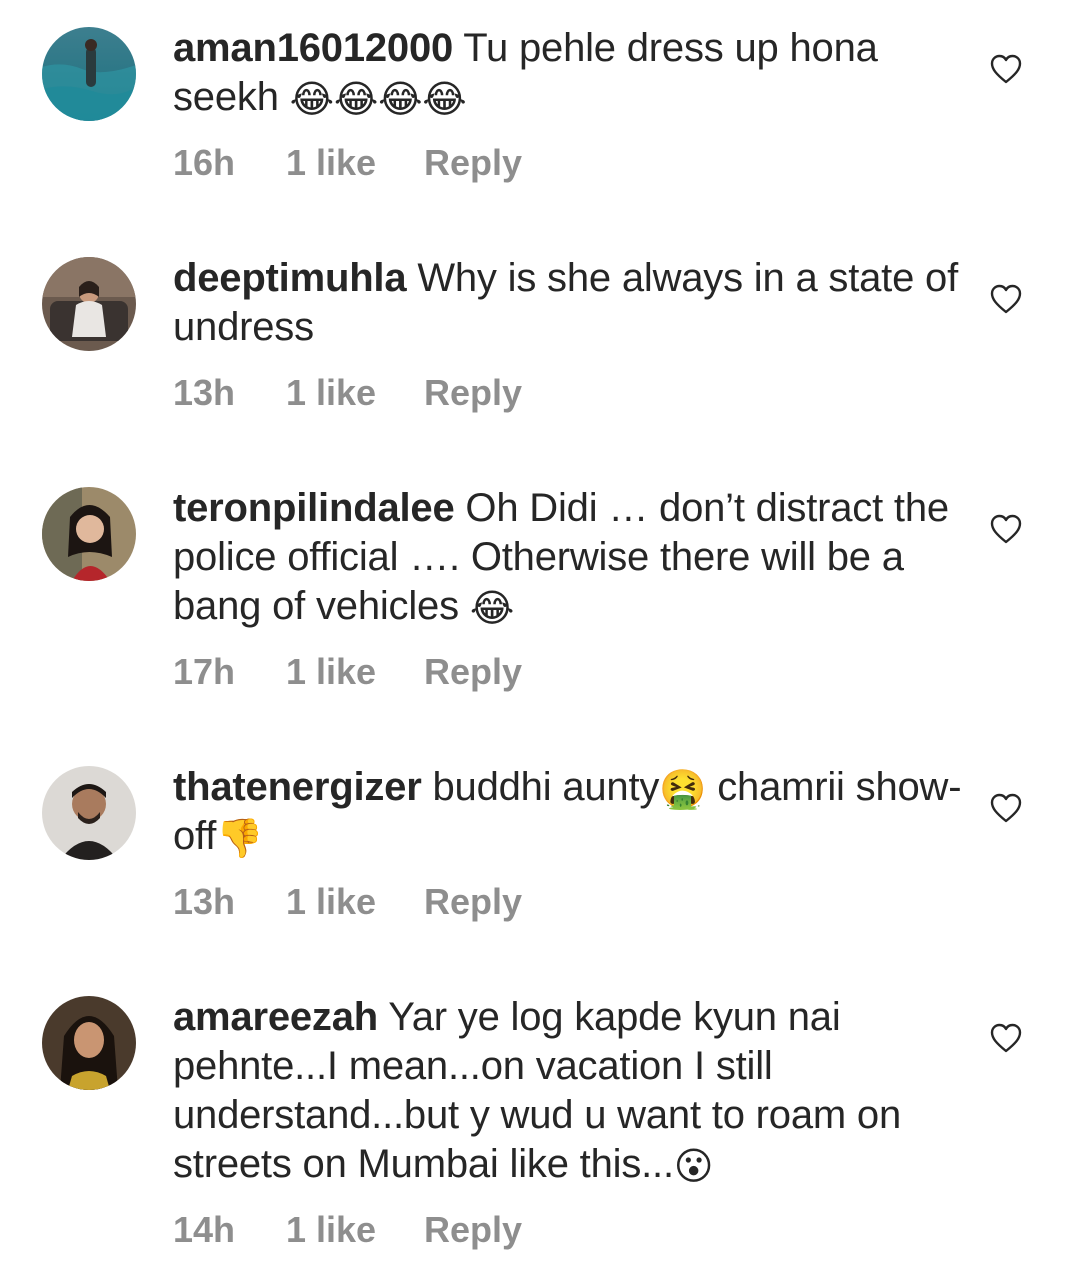  I want to click on woman-on-sofa-photo-icon, so click(89, 304).